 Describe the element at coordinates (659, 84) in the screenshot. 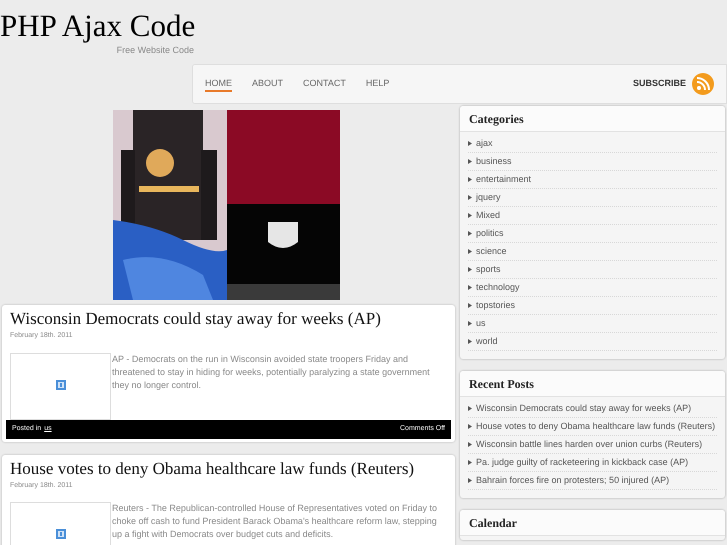

I see `subscribe-link: SUBSCRIBE` at that location.